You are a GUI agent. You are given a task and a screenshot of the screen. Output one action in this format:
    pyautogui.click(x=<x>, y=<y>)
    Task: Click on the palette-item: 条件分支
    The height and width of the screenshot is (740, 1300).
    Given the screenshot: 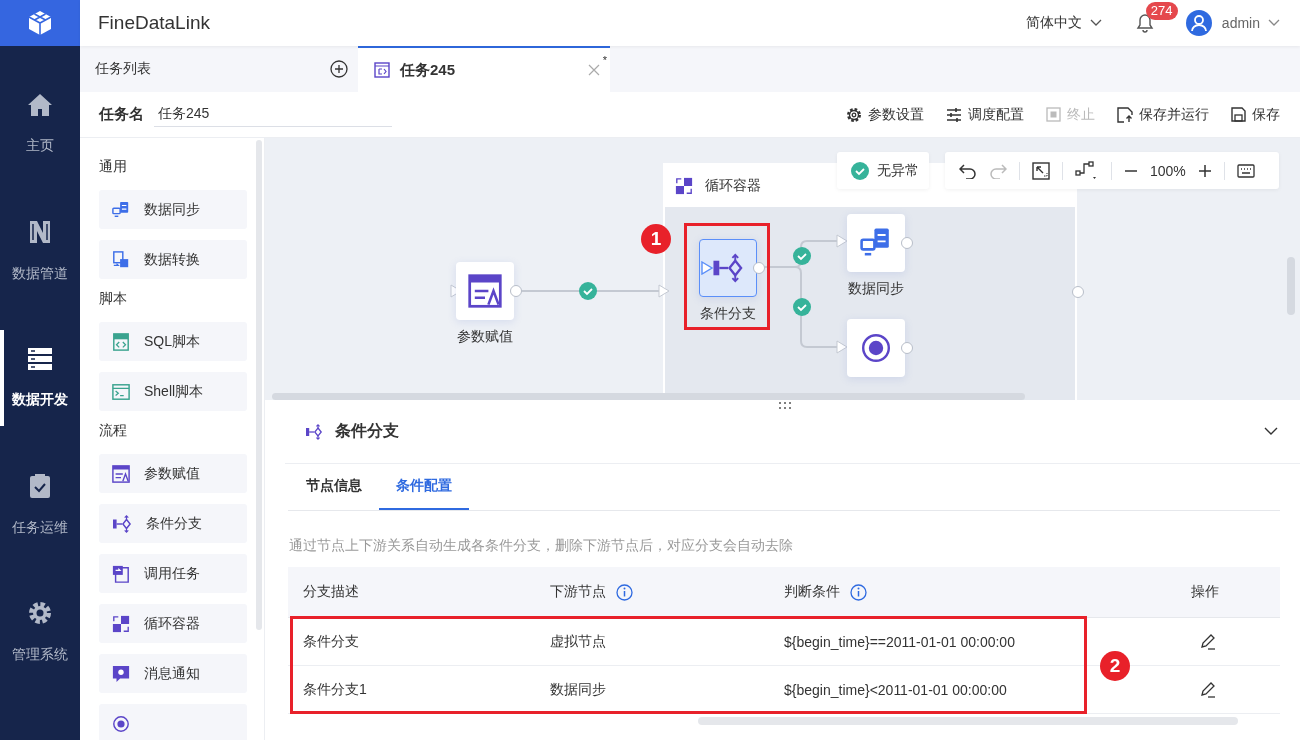 What is the action you would take?
    pyautogui.click(x=173, y=523)
    